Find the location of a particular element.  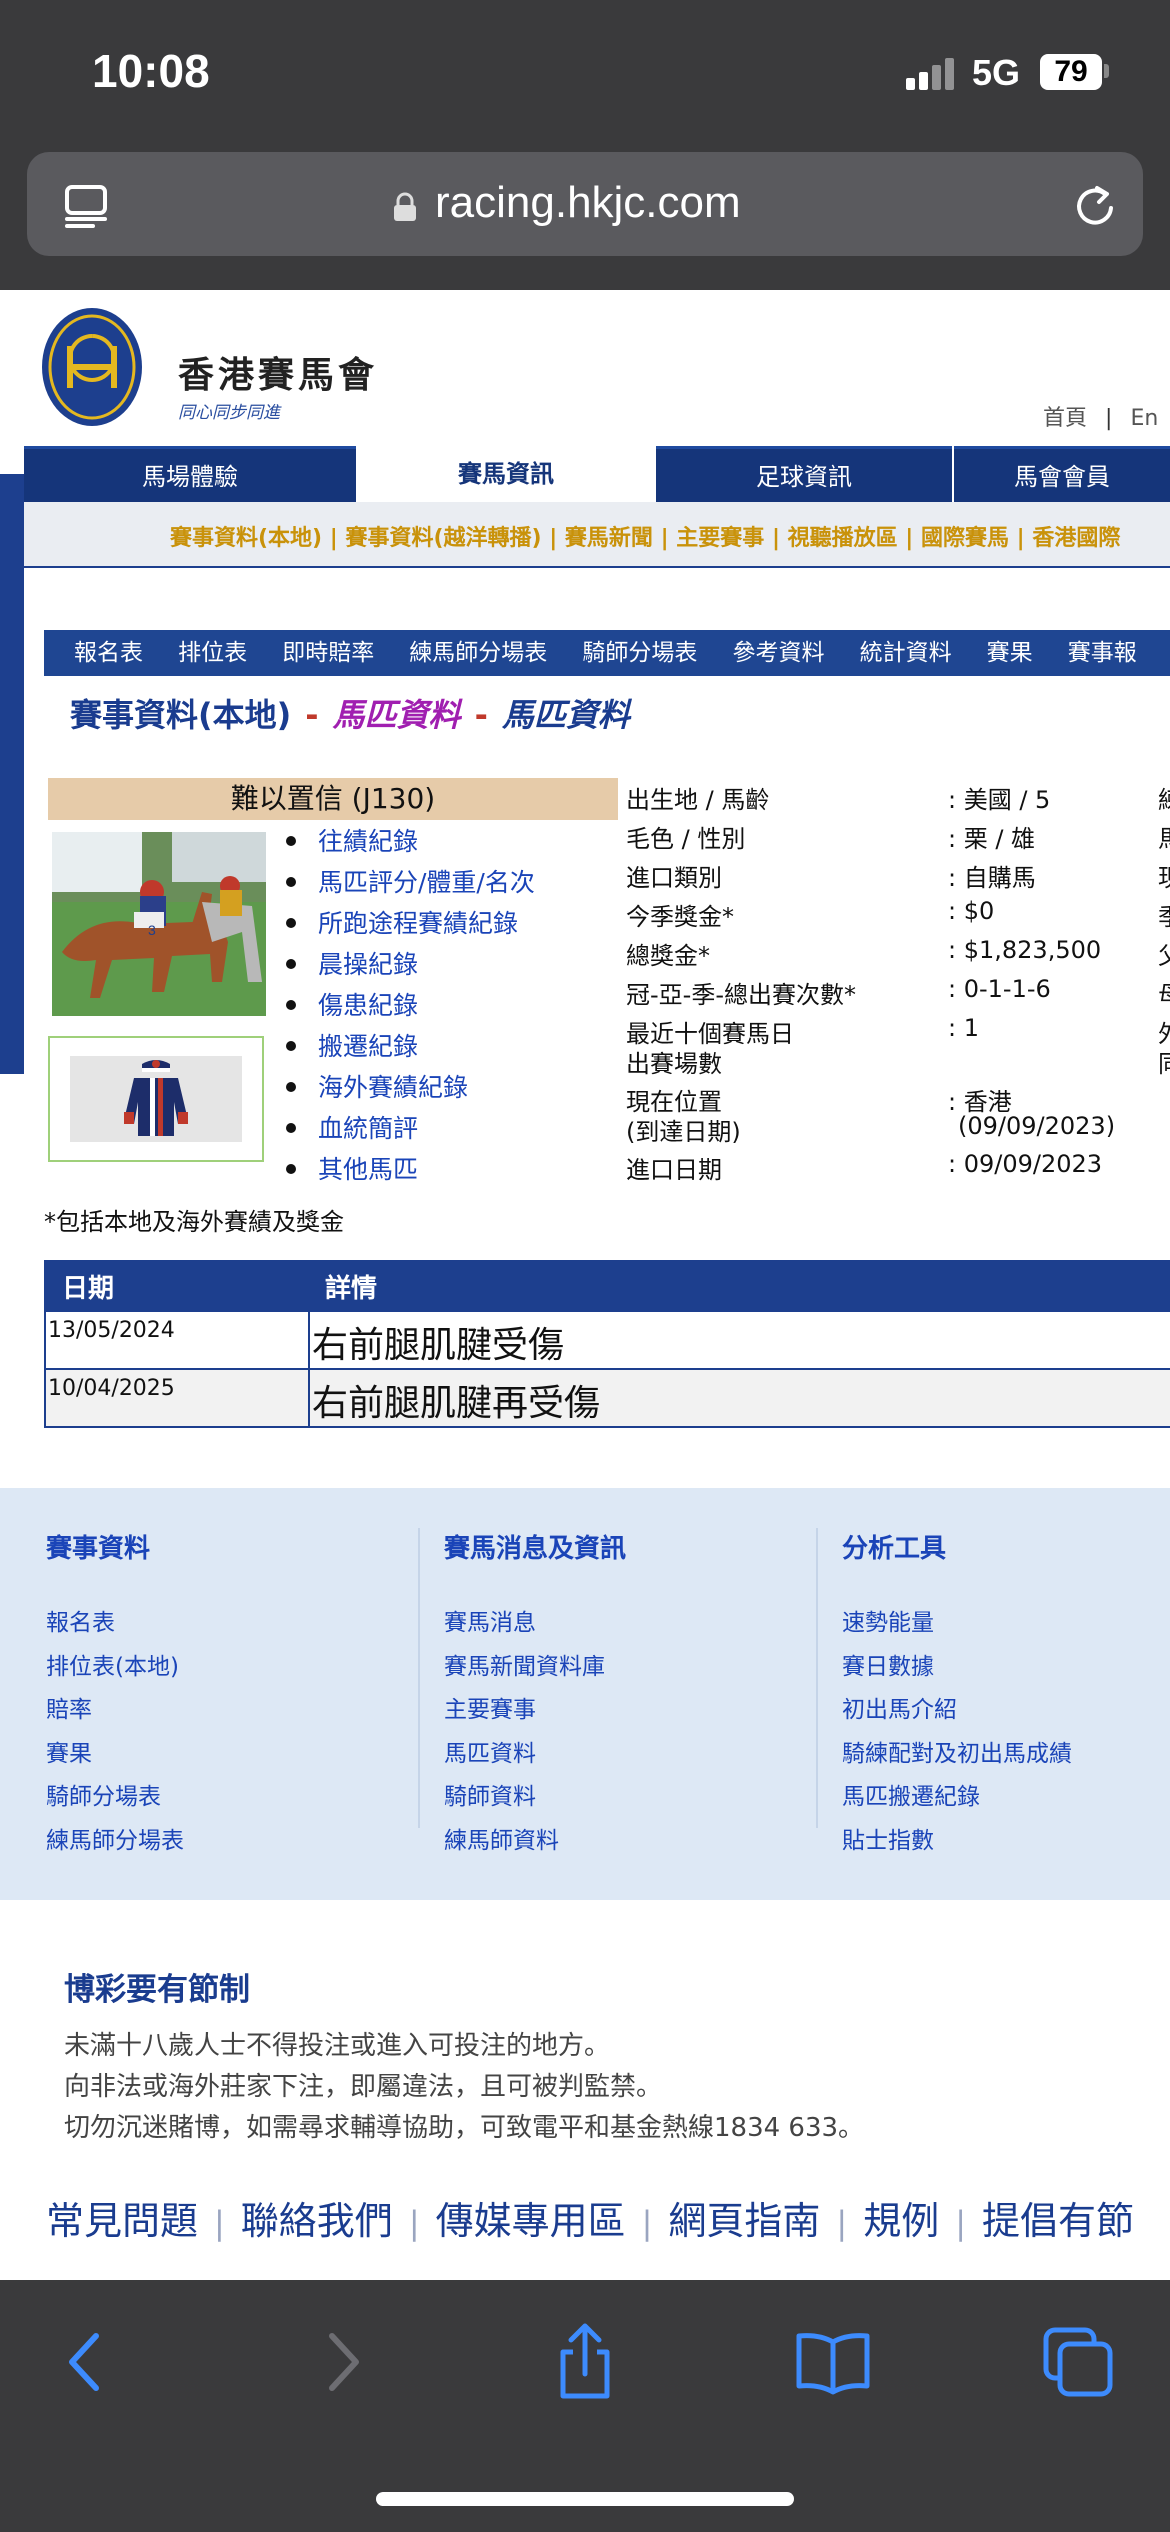

link-overseas-records: 海外賽績紀錄 is located at coordinates (409, 1088).